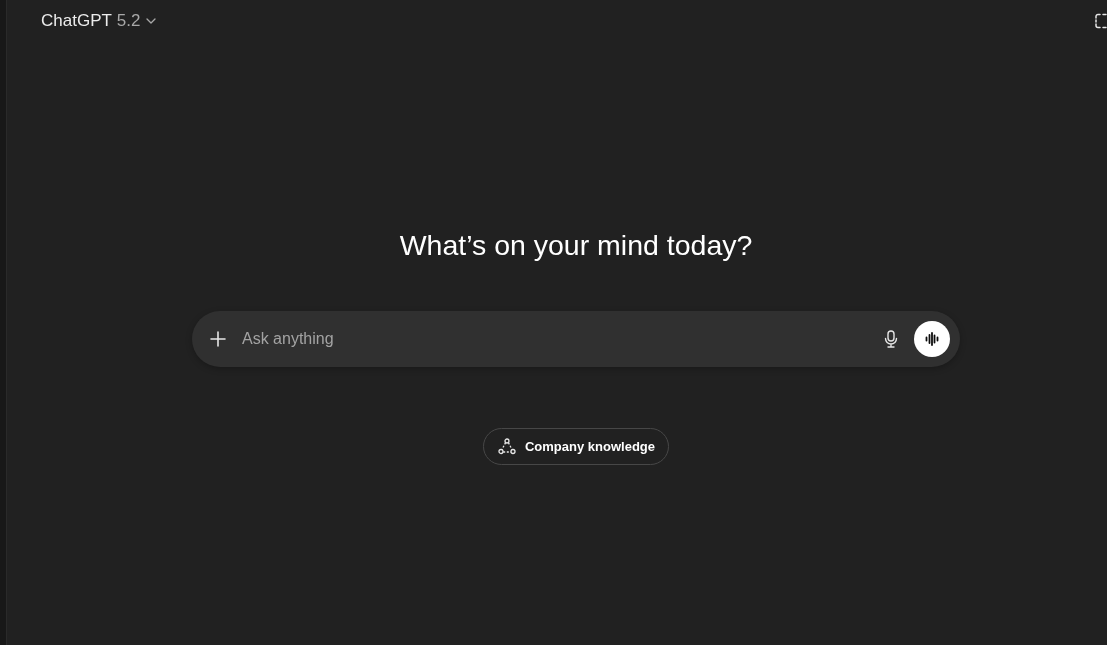 The width and height of the screenshot is (1107, 645). I want to click on voice-mode-button, so click(932, 339).